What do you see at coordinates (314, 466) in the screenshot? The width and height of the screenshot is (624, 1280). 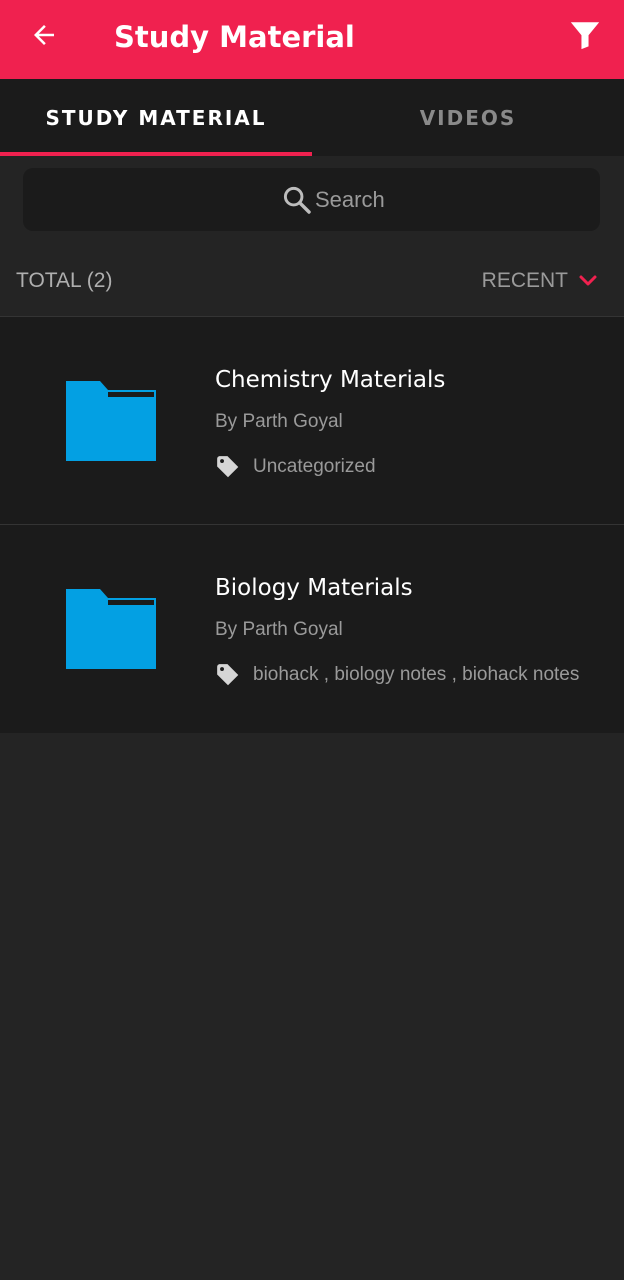 I see `item-tags: Uncategorized` at bounding box center [314, 466].